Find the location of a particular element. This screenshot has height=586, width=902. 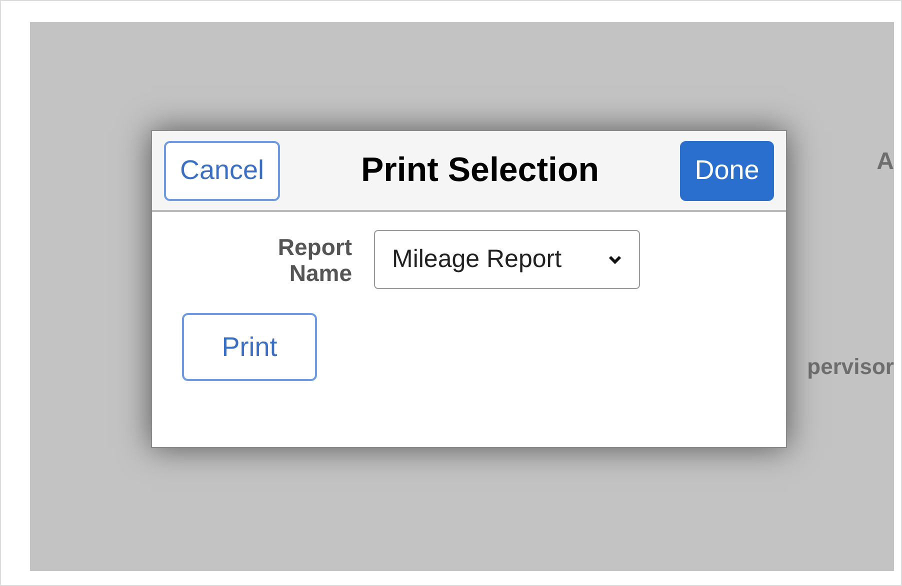

cancel-button: Cancel is located at coordinates (222, 170).